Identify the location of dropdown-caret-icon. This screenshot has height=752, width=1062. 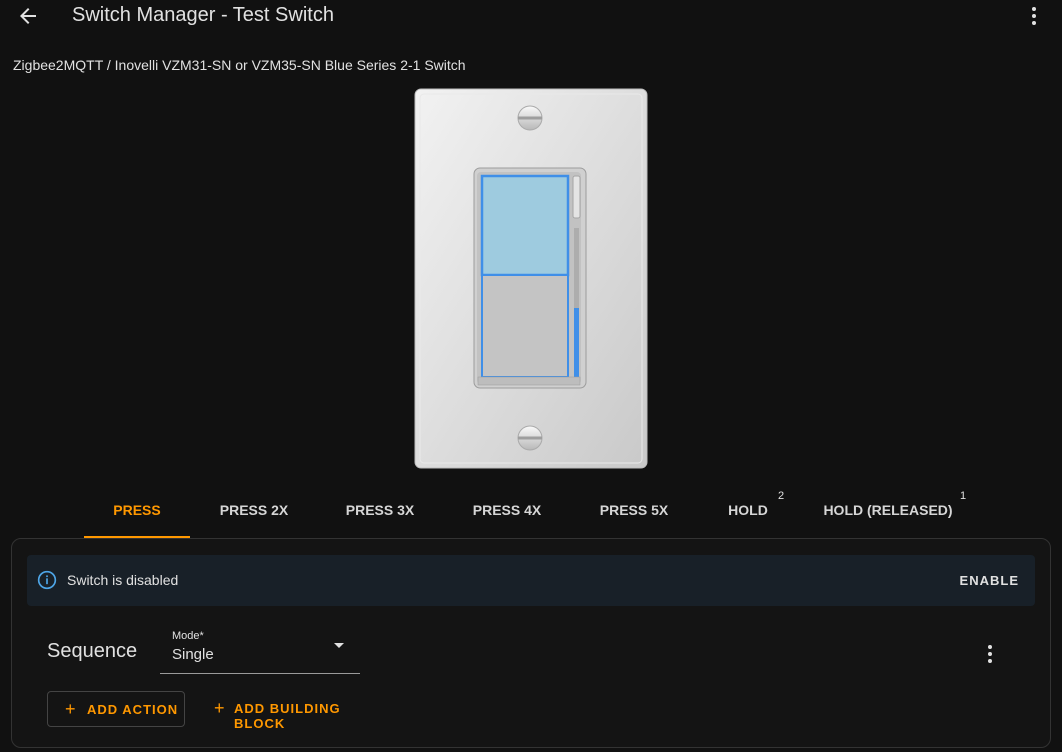
(339, 645).